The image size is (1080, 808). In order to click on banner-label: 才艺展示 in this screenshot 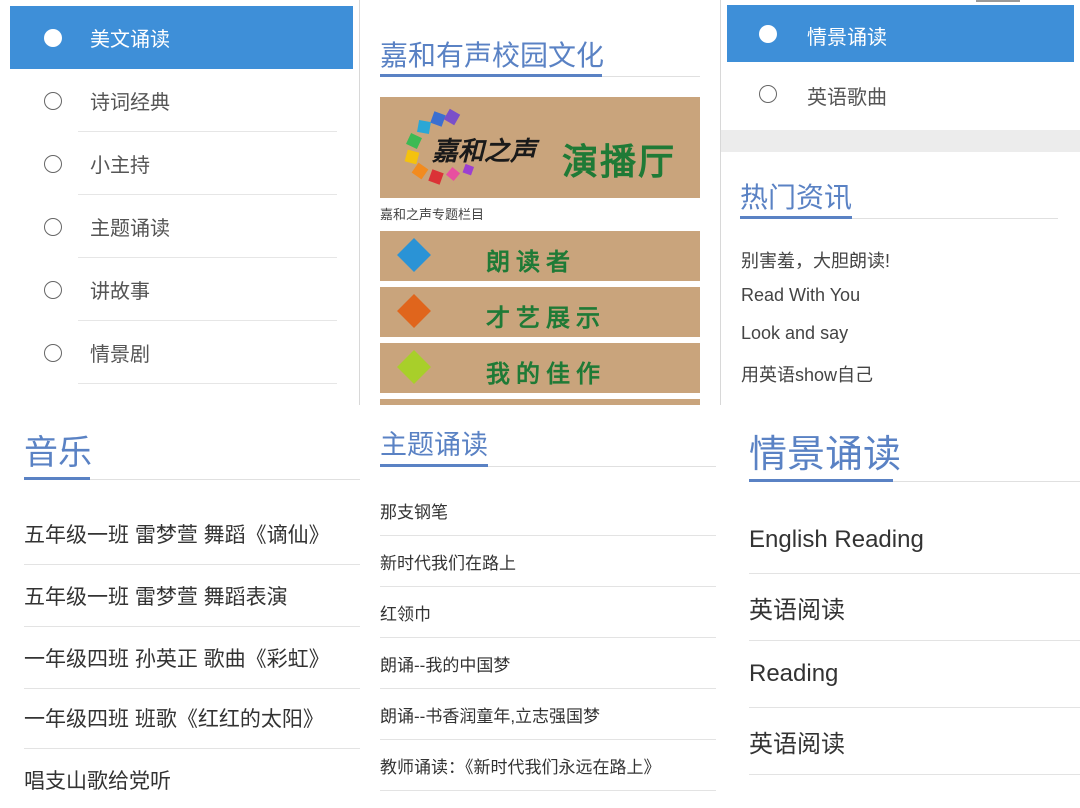, I will do `click(546, 318)`.